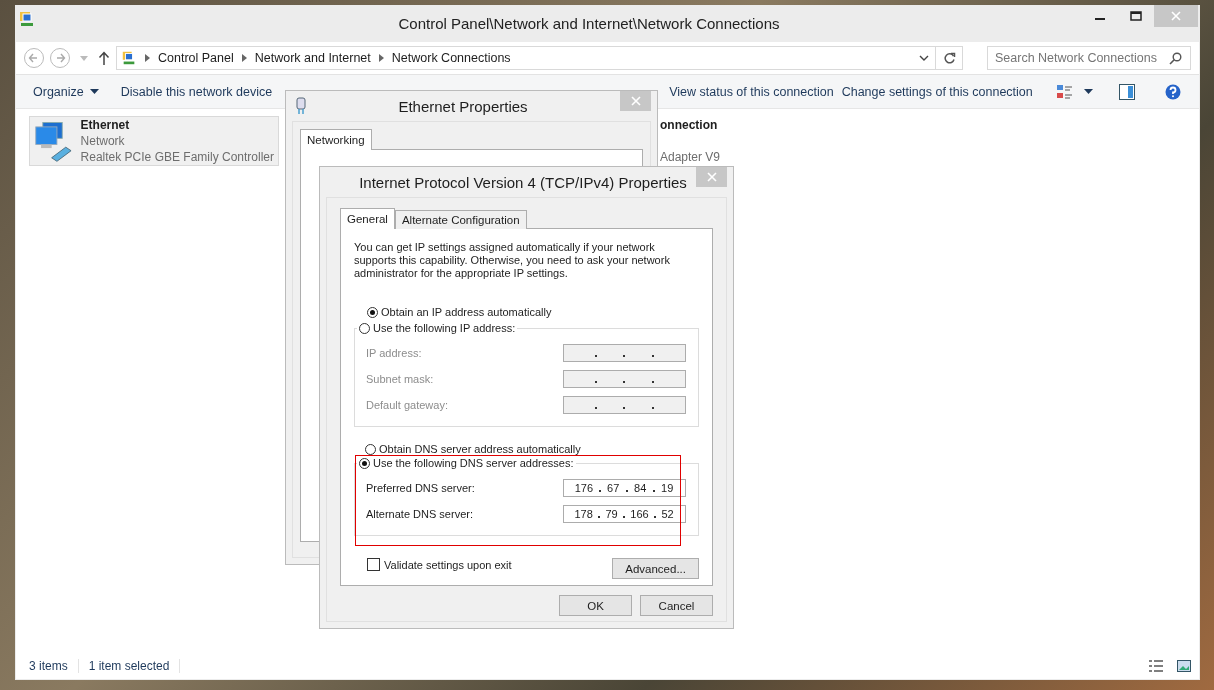 The height and width of the screenshot is (690, 1214). Describe the element at coordinates (1184, 666) in the screenshot. I see `large-icons-view-icon` at that location.